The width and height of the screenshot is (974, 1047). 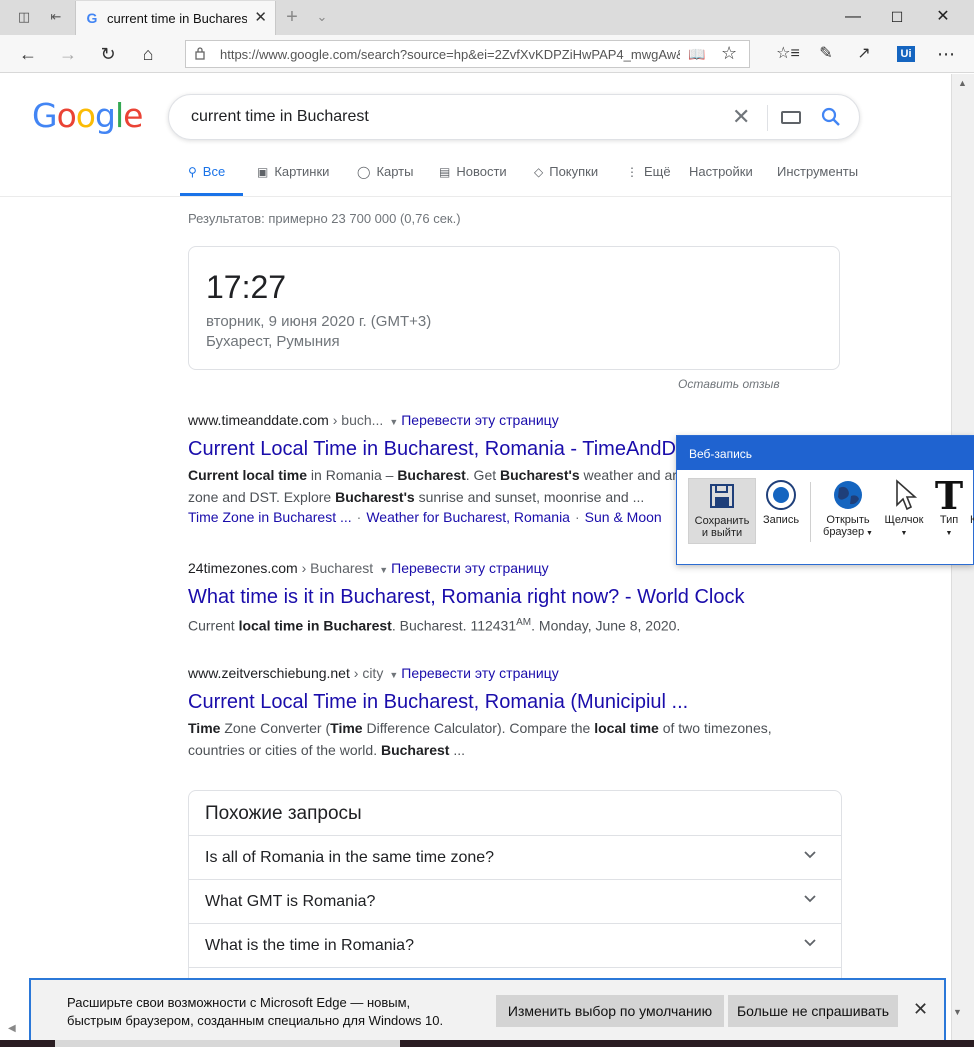 I want to click on logo-letter: e, so click(x=133, y=115).